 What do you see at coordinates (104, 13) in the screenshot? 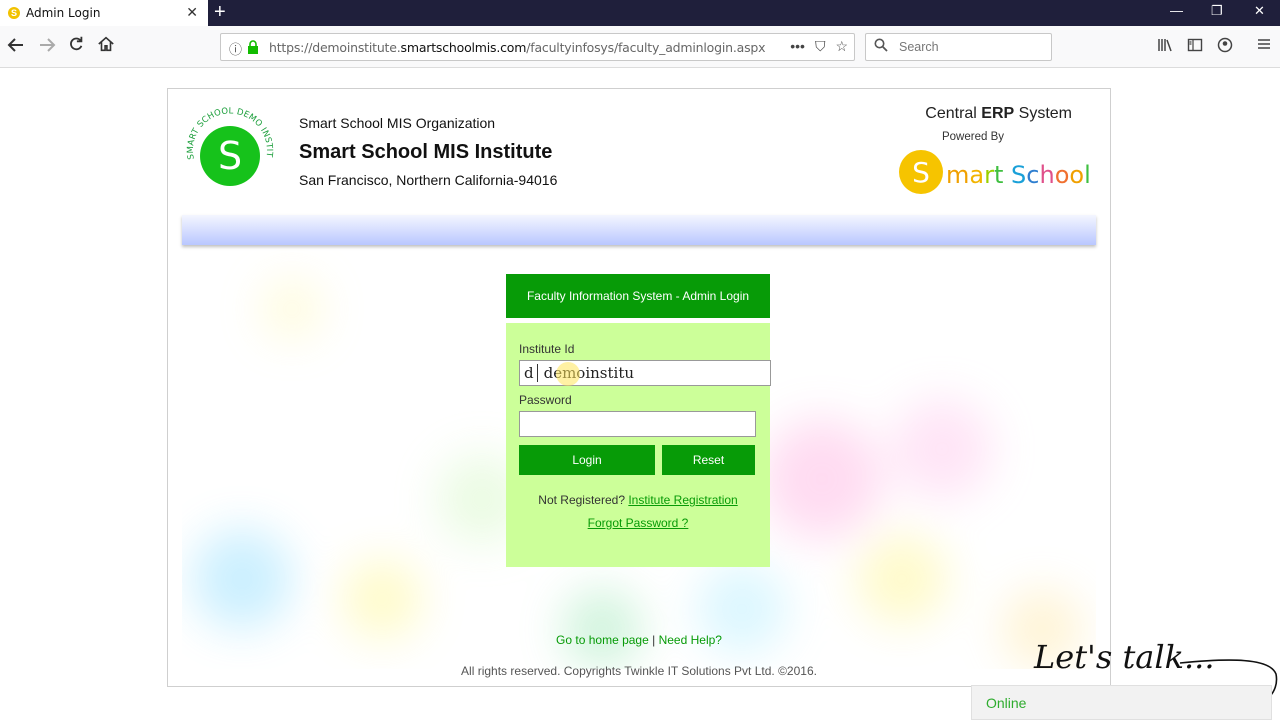
I see `browser-tab-active: S Admin Login ✕` at bounding box center [104, 13].